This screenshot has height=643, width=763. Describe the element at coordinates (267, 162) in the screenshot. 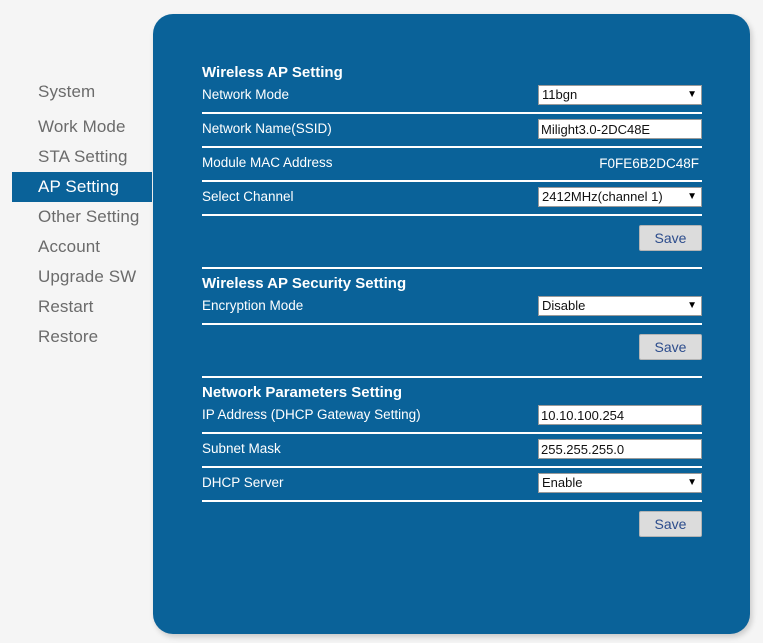

I see `field-label: Module MAC Address` at that location.